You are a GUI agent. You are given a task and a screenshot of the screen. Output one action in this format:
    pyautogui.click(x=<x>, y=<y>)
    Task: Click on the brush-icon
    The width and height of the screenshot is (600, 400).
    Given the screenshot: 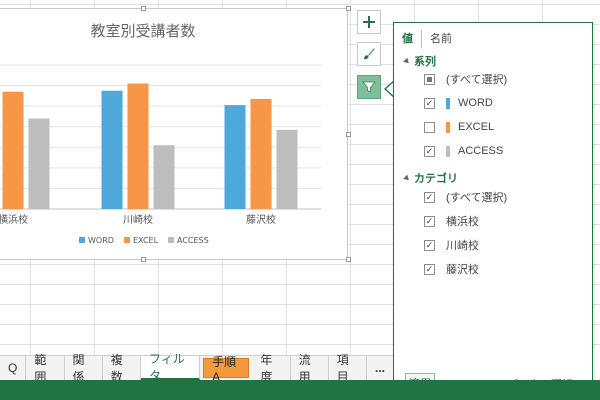 What is the action you would take?
    pyautogui.click(x=369, y=54)
    